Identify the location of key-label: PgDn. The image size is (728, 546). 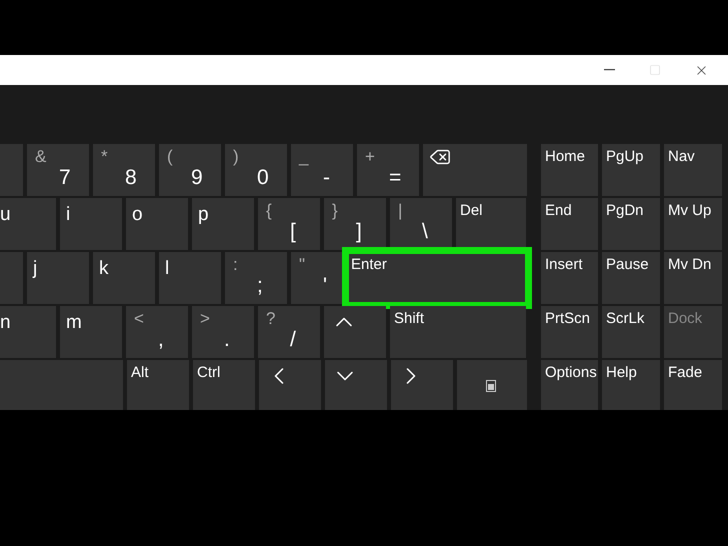
(625, 210).